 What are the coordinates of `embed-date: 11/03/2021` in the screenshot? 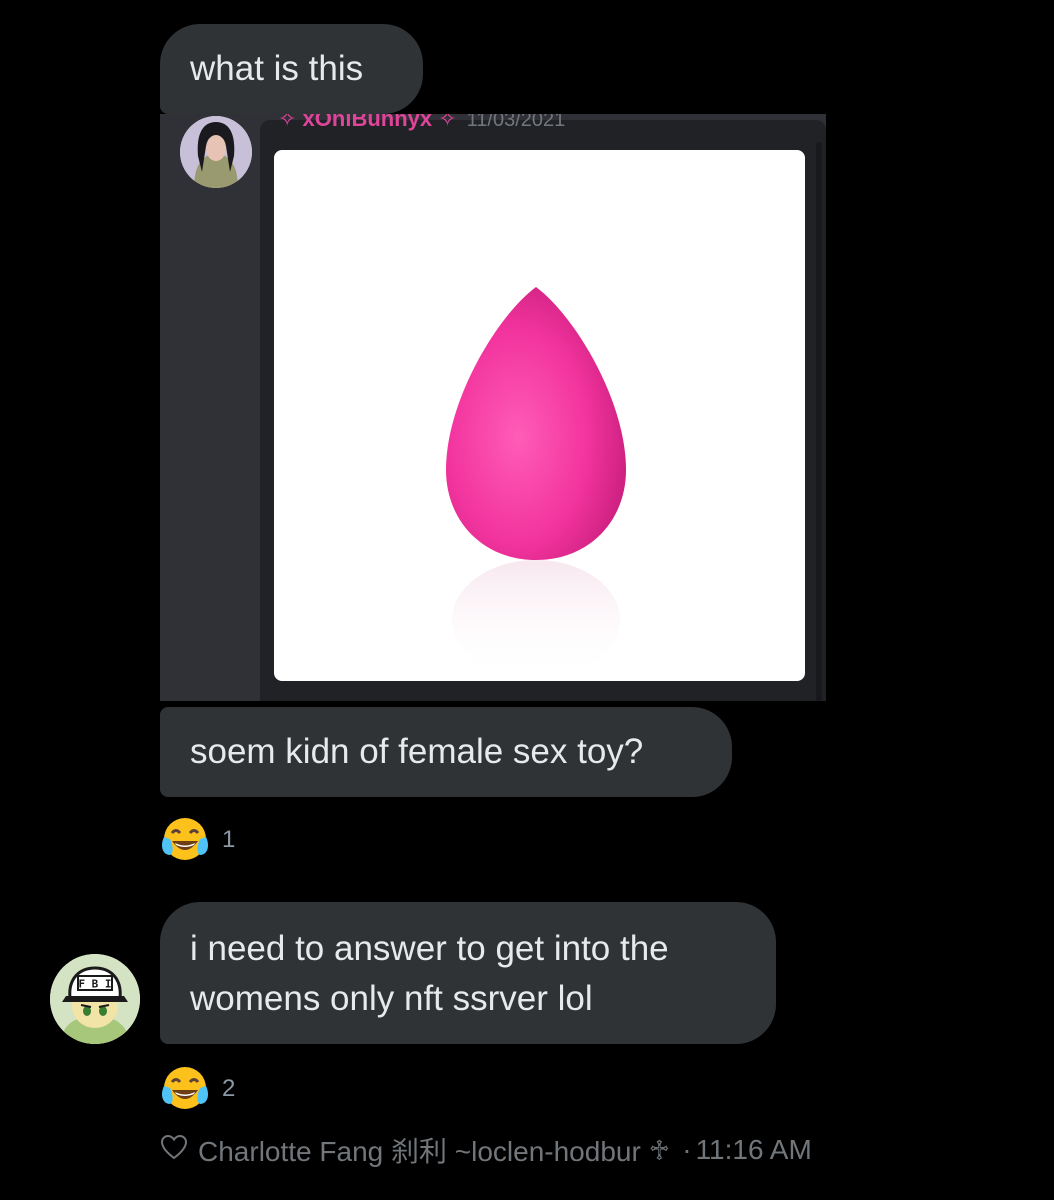 It's located at (516, 122).